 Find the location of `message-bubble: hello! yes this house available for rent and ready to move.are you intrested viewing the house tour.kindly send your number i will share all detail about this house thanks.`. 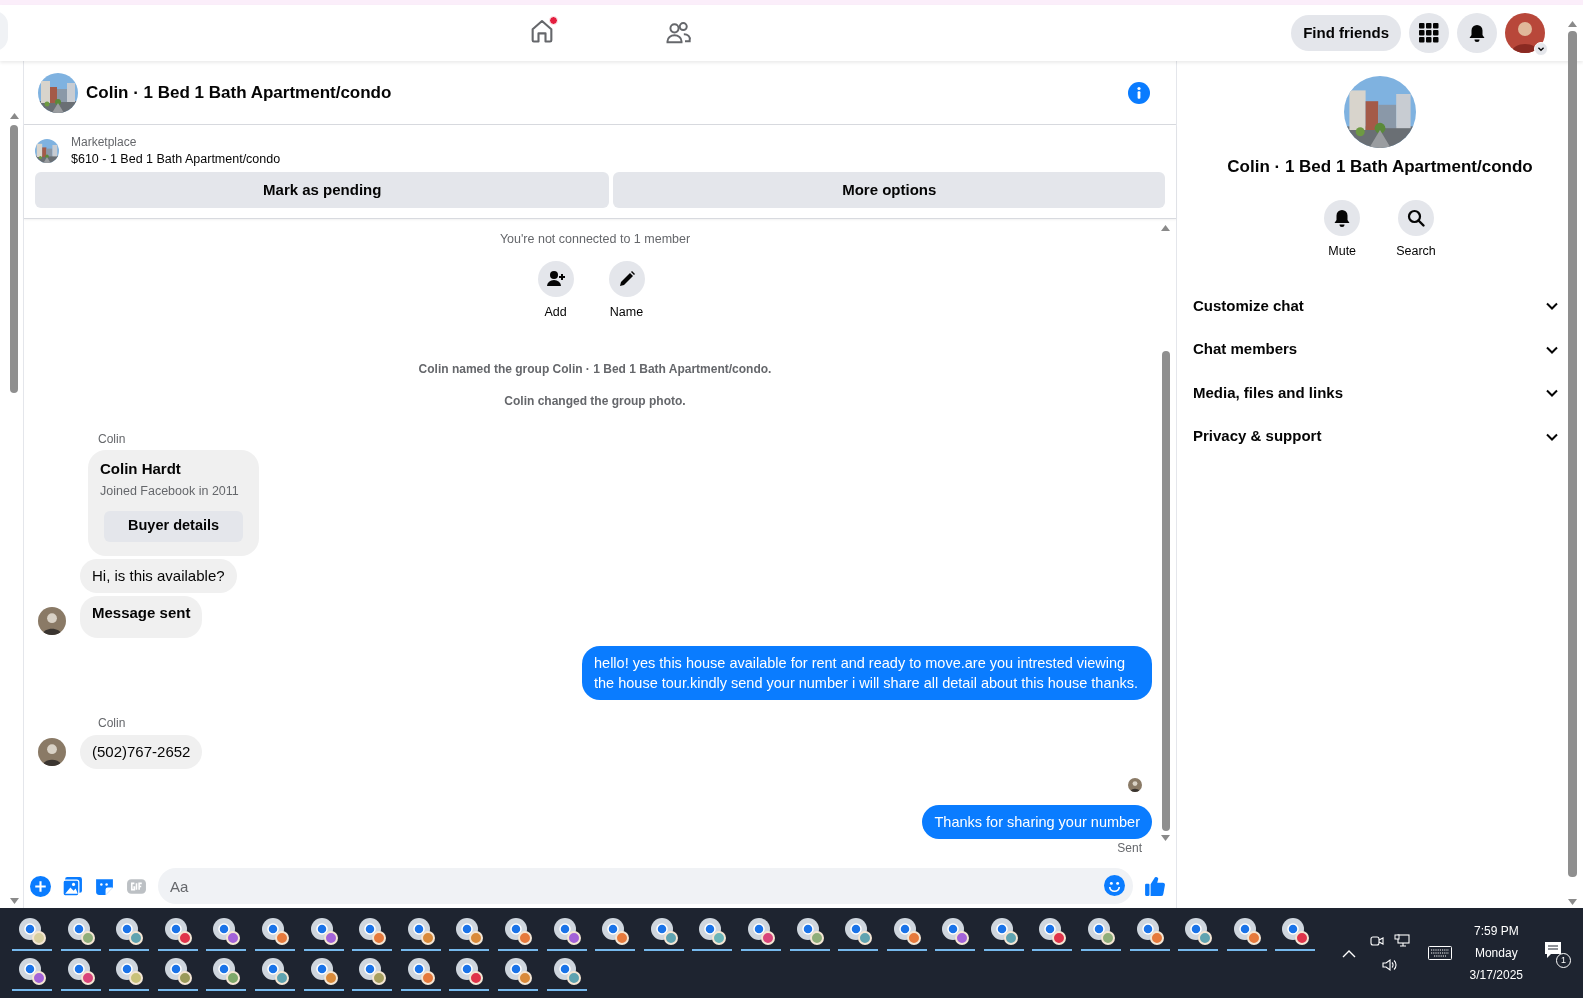

message-bubble: hello! yes this house available for rent and ready to move.are you intrested viewing the house tour.kindly send your number i will share all detail about this house thanks. is located at coordinates (867, 672).